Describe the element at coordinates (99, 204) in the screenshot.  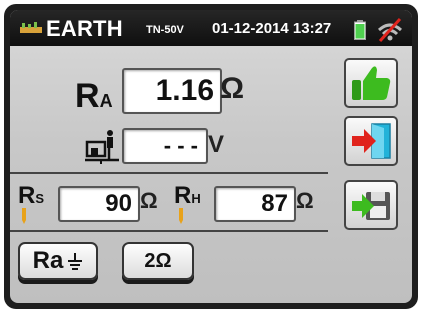
I see `rs-value-box: 90` at that location.